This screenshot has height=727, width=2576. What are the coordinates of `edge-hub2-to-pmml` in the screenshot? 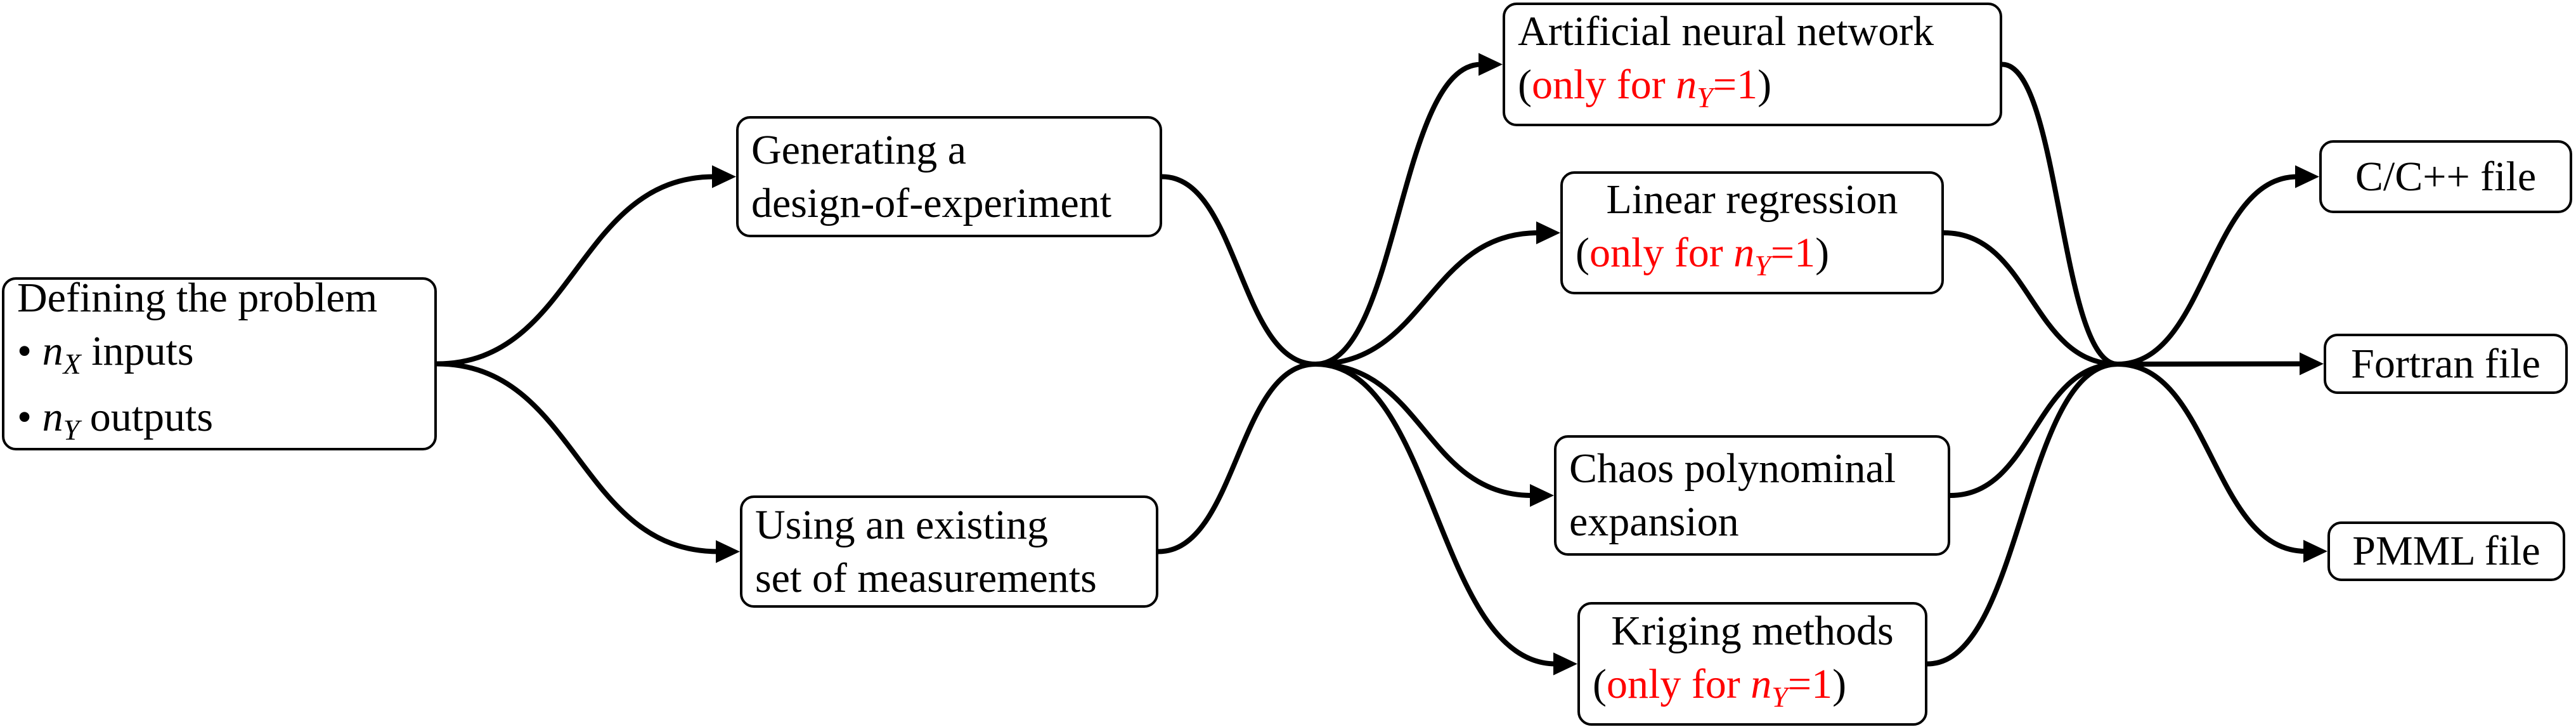 It's located at (2212, 458).